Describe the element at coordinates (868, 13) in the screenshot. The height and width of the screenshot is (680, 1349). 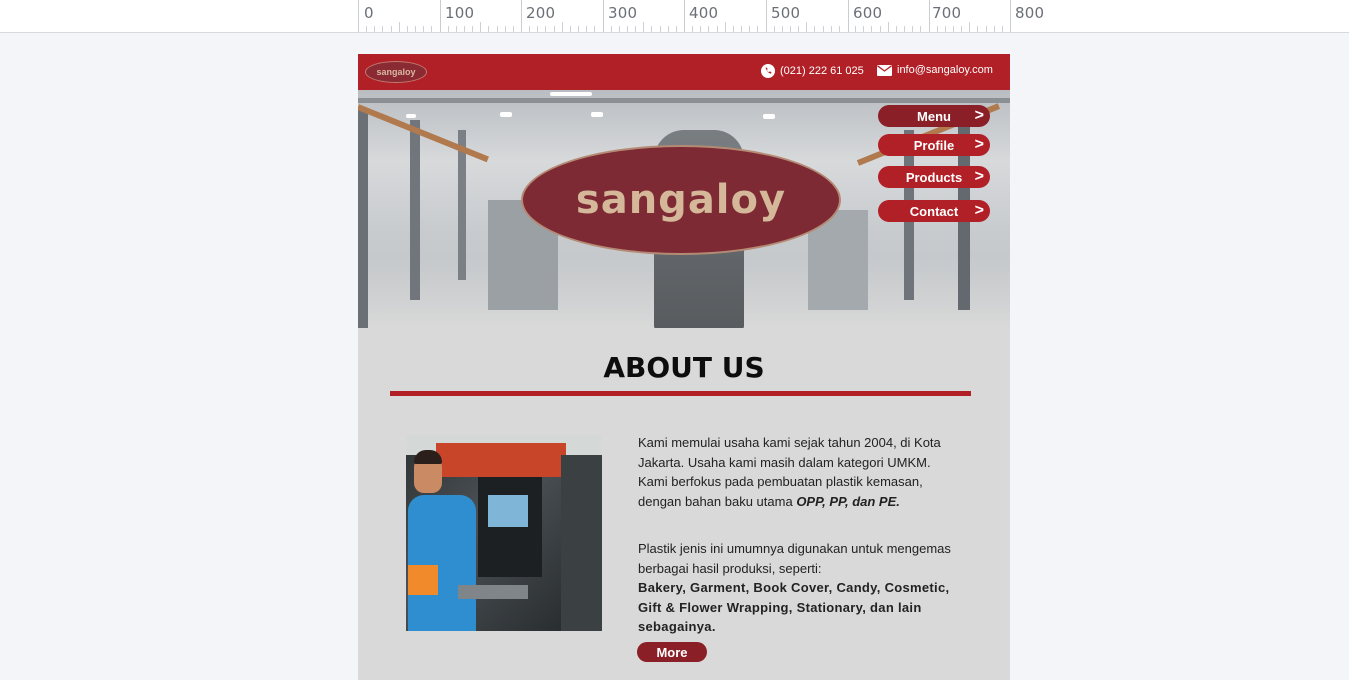
I see `ruler-label: 600` at that location.